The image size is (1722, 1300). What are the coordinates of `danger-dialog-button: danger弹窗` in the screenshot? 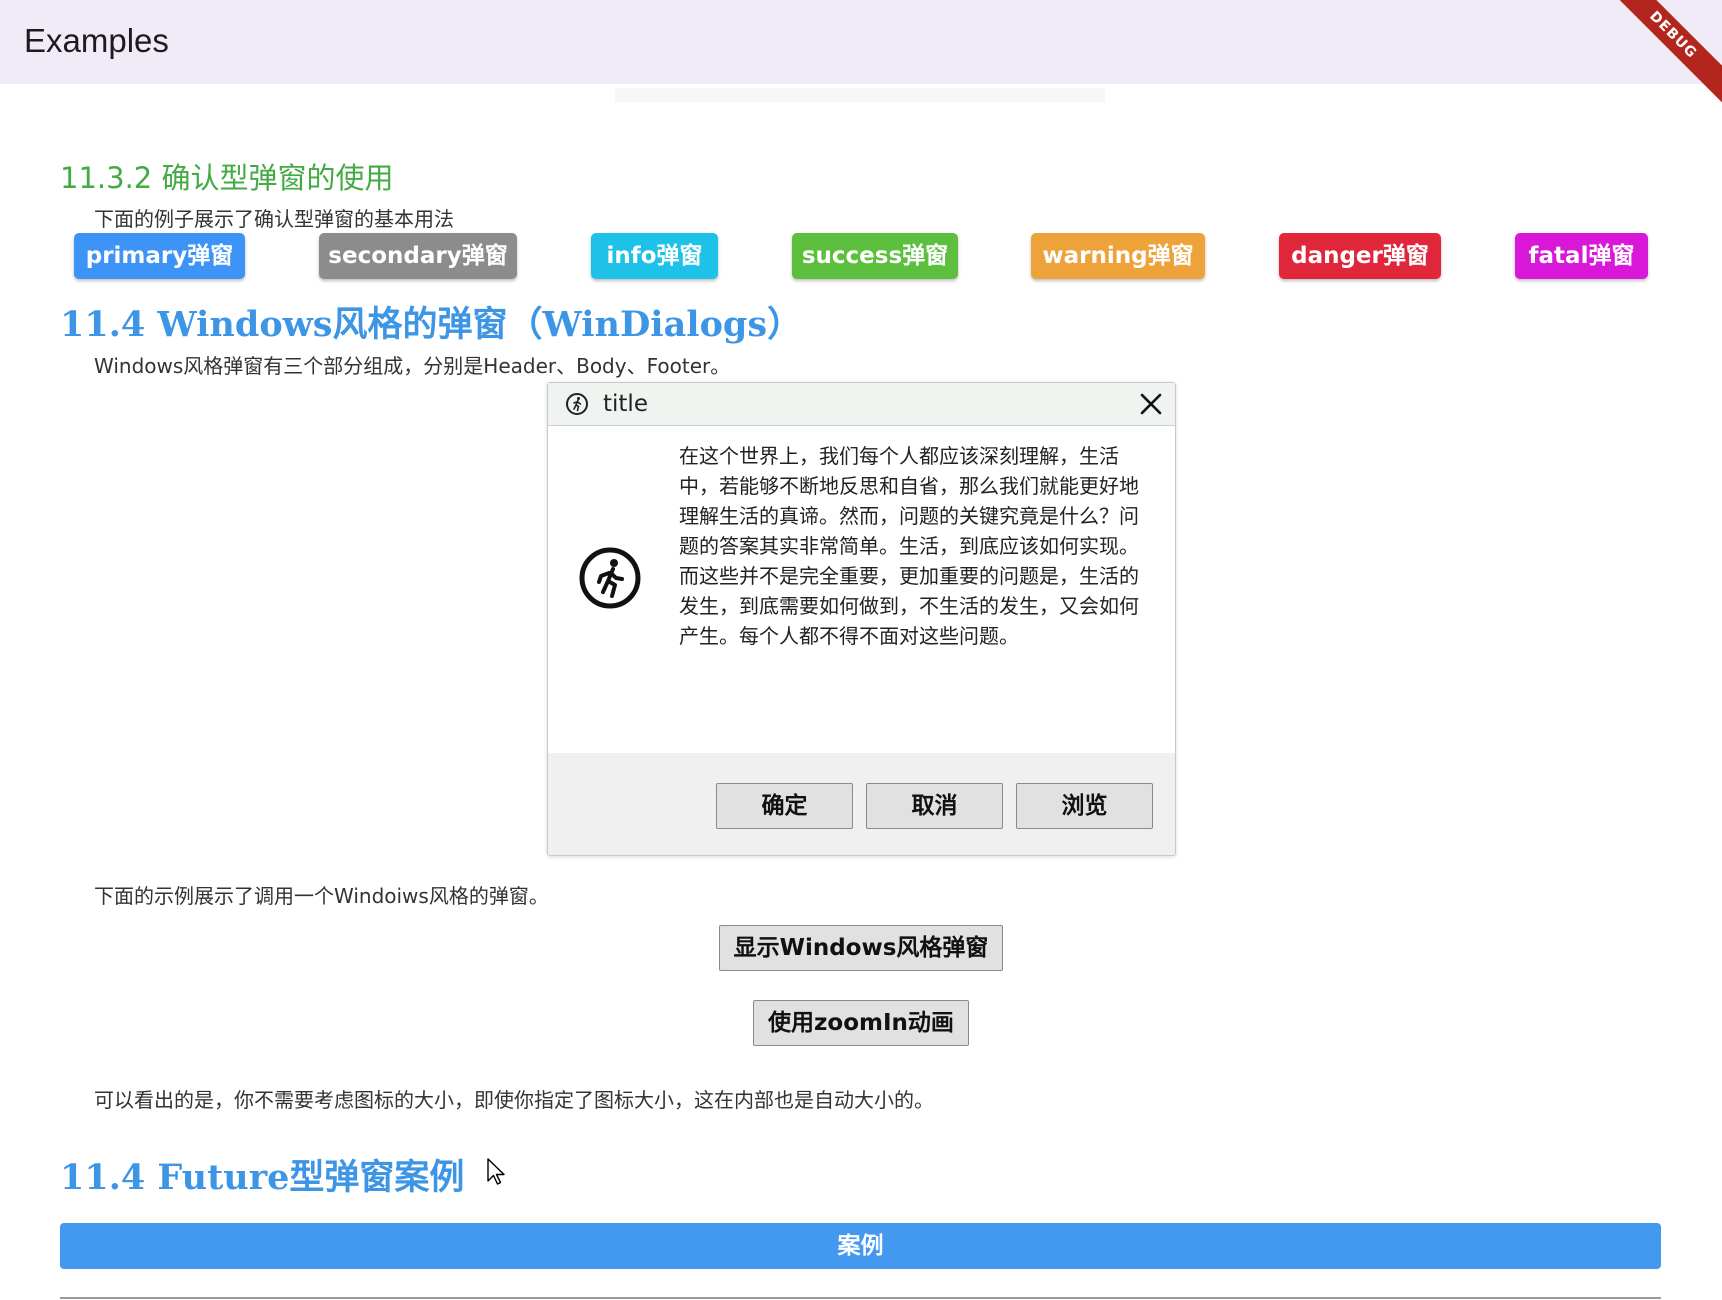 It's located at (1360, 256).